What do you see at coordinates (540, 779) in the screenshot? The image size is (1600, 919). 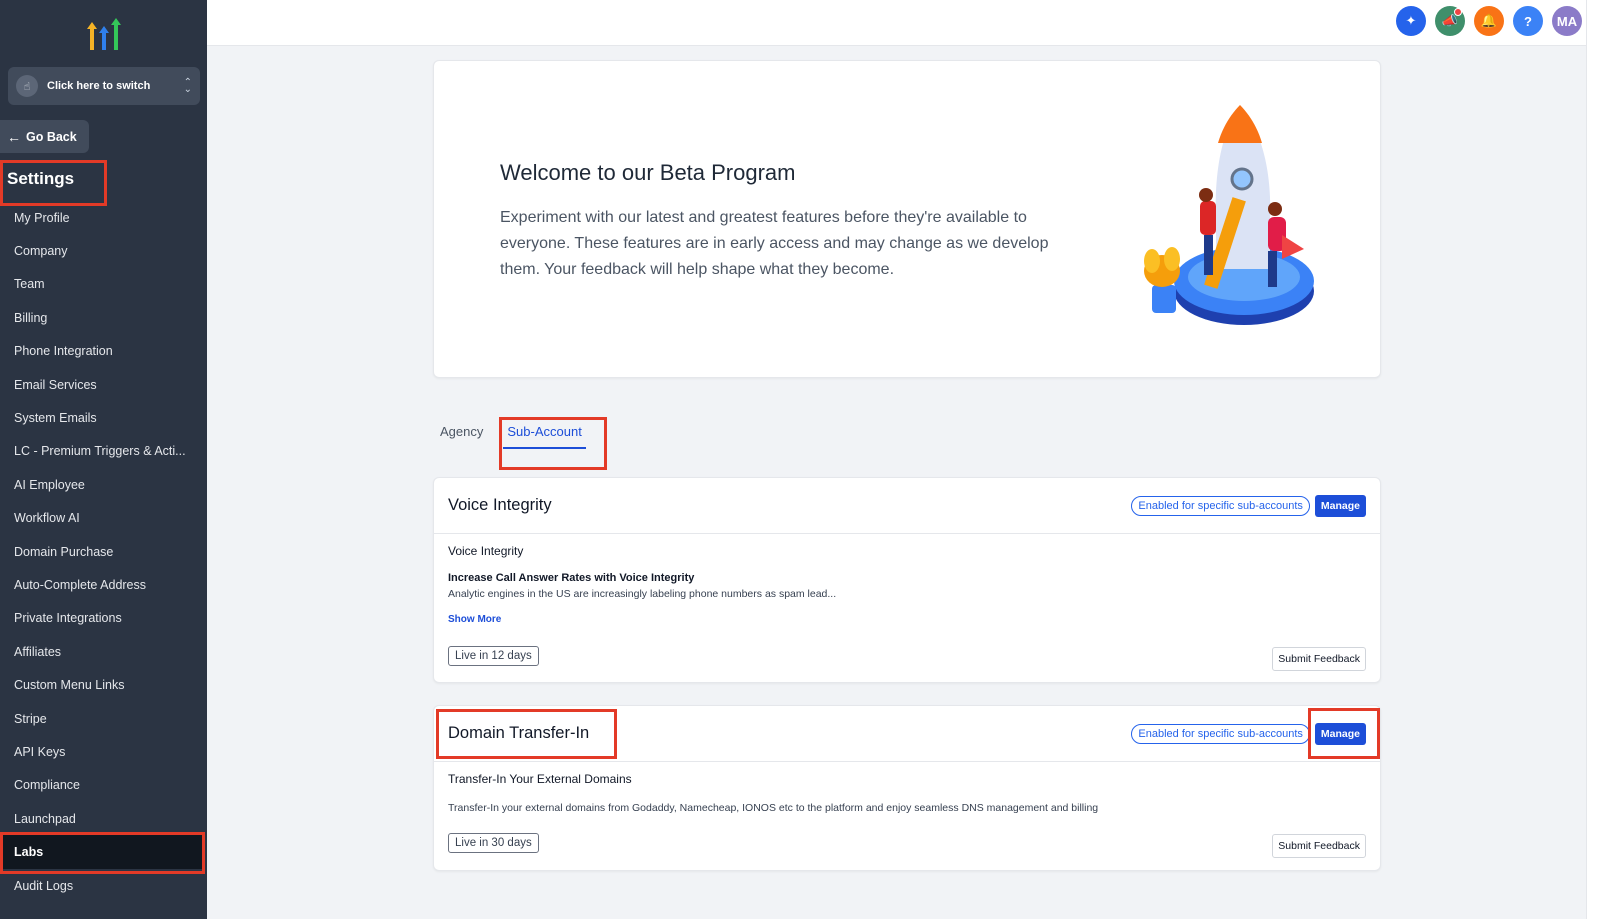 I see `feature-subtitle: Transfer-In Your External Domains` at bounding box center [540, 779].